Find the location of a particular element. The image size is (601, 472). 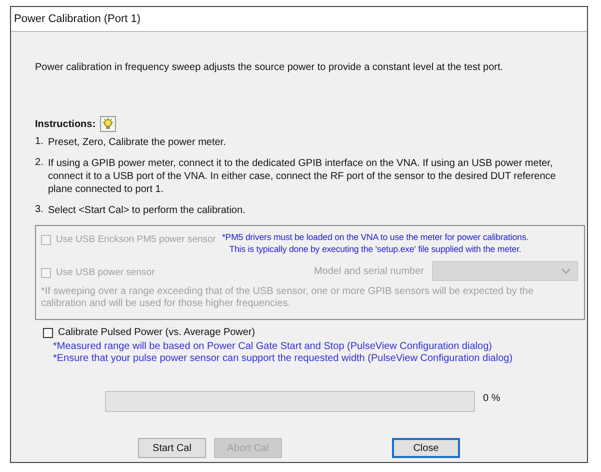

lightbulb-icon is located at coordinates (108, 124).